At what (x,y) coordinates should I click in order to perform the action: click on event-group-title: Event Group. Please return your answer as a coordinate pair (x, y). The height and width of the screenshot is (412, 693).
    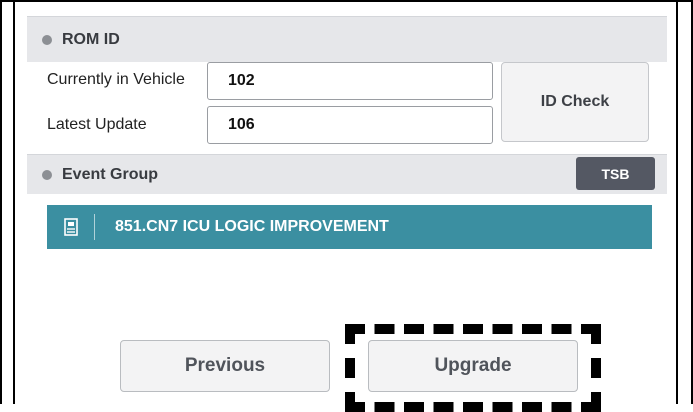
    Looking at the image, I should click on (110, 174).